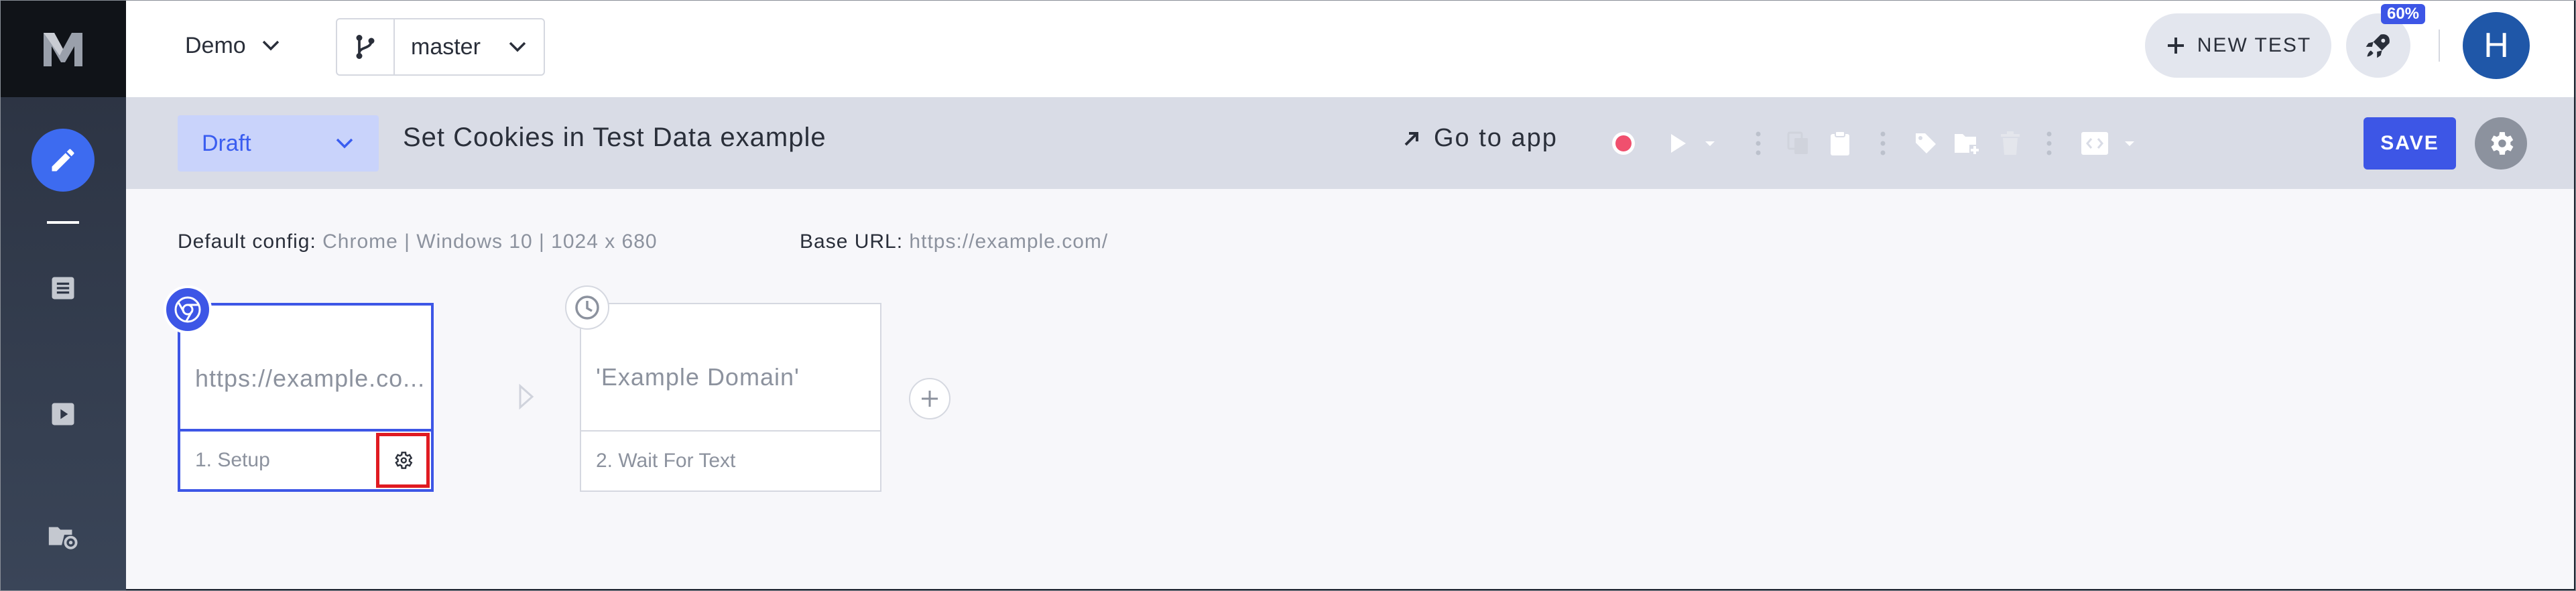 This screenshot has width=2576, height=591. What do you see at coordinates (2410, 143) in the screenshot?
I see `save-button: SAVE` at bounding box center [2410, 143].